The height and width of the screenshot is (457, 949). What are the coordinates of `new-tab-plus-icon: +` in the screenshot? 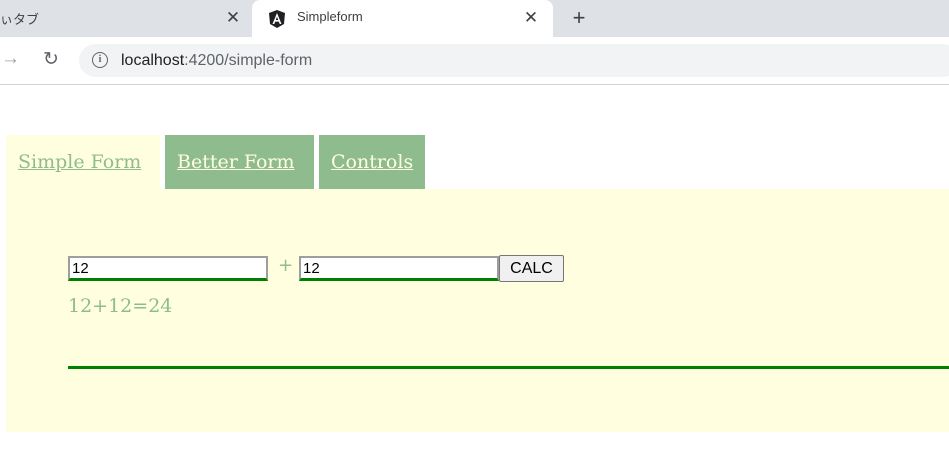 It's located at (579, 18).